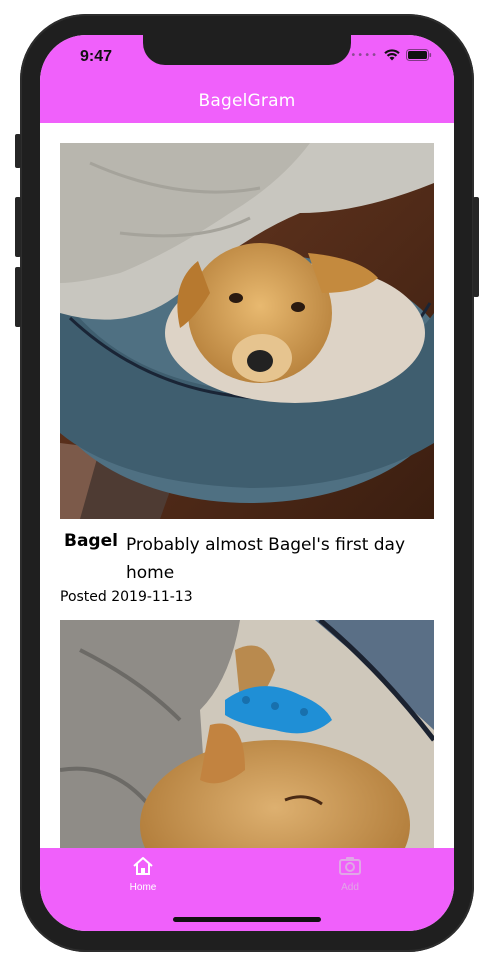  I want to click on battery-icon, so click(419, 55).